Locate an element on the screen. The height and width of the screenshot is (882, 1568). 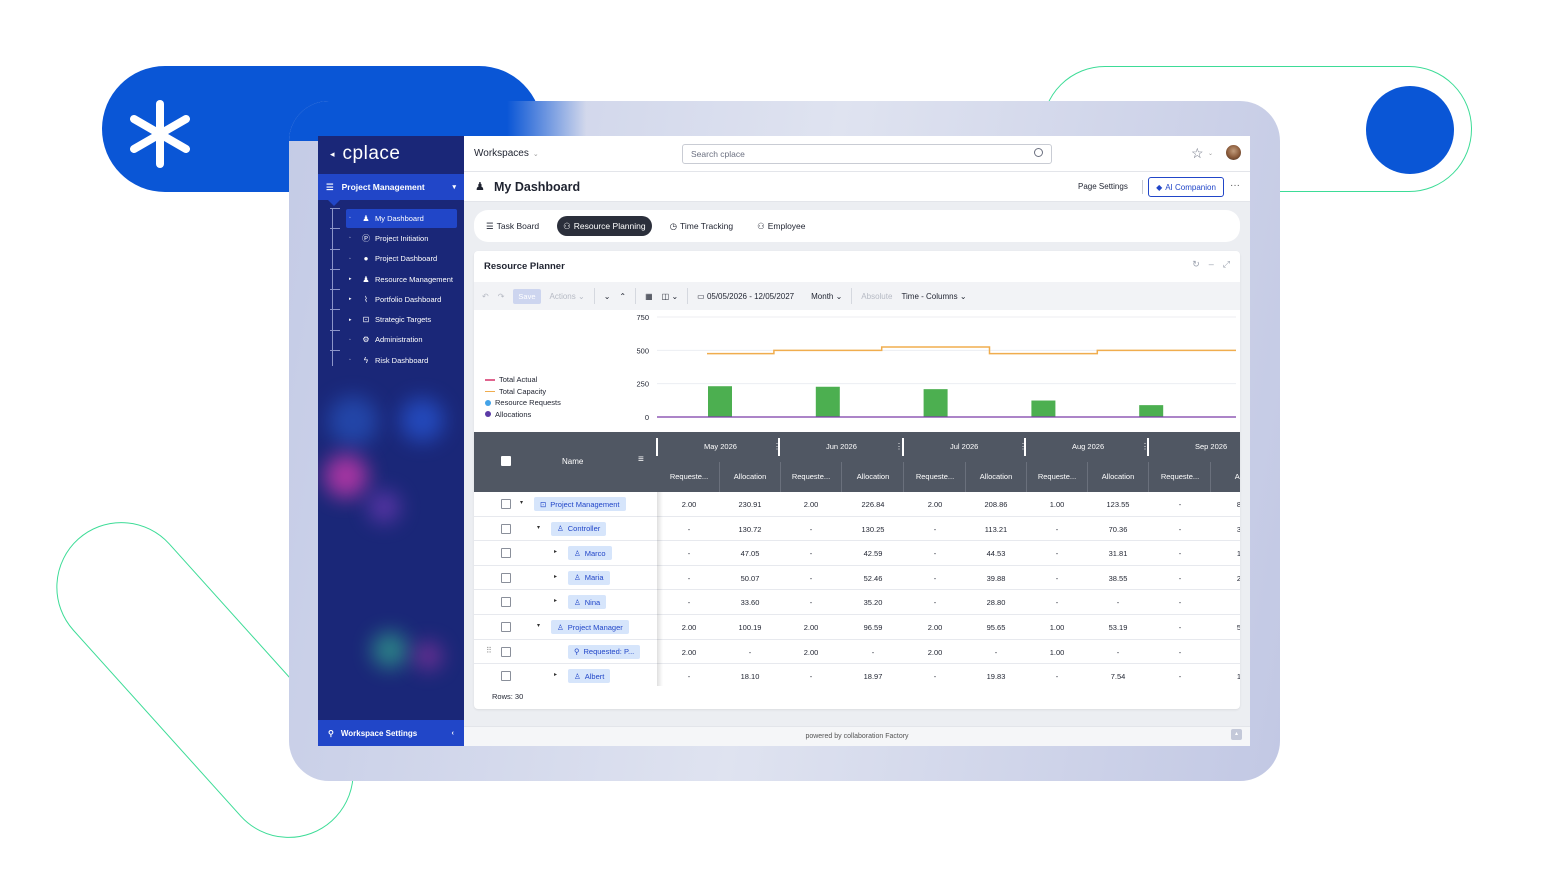
table-cell: 113.21 is located at coordinates (996, 529).